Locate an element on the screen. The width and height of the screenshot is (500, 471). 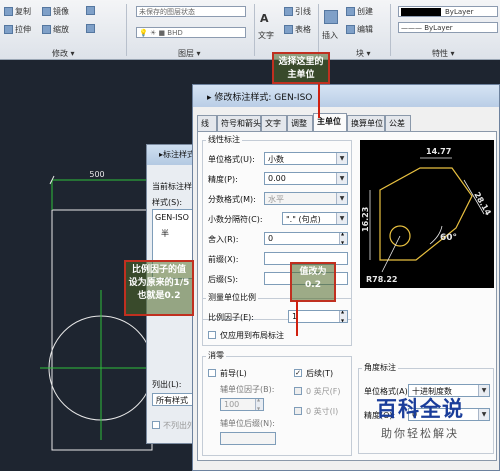
round-off-spinner: 0 is located at coordinates (306, 238).